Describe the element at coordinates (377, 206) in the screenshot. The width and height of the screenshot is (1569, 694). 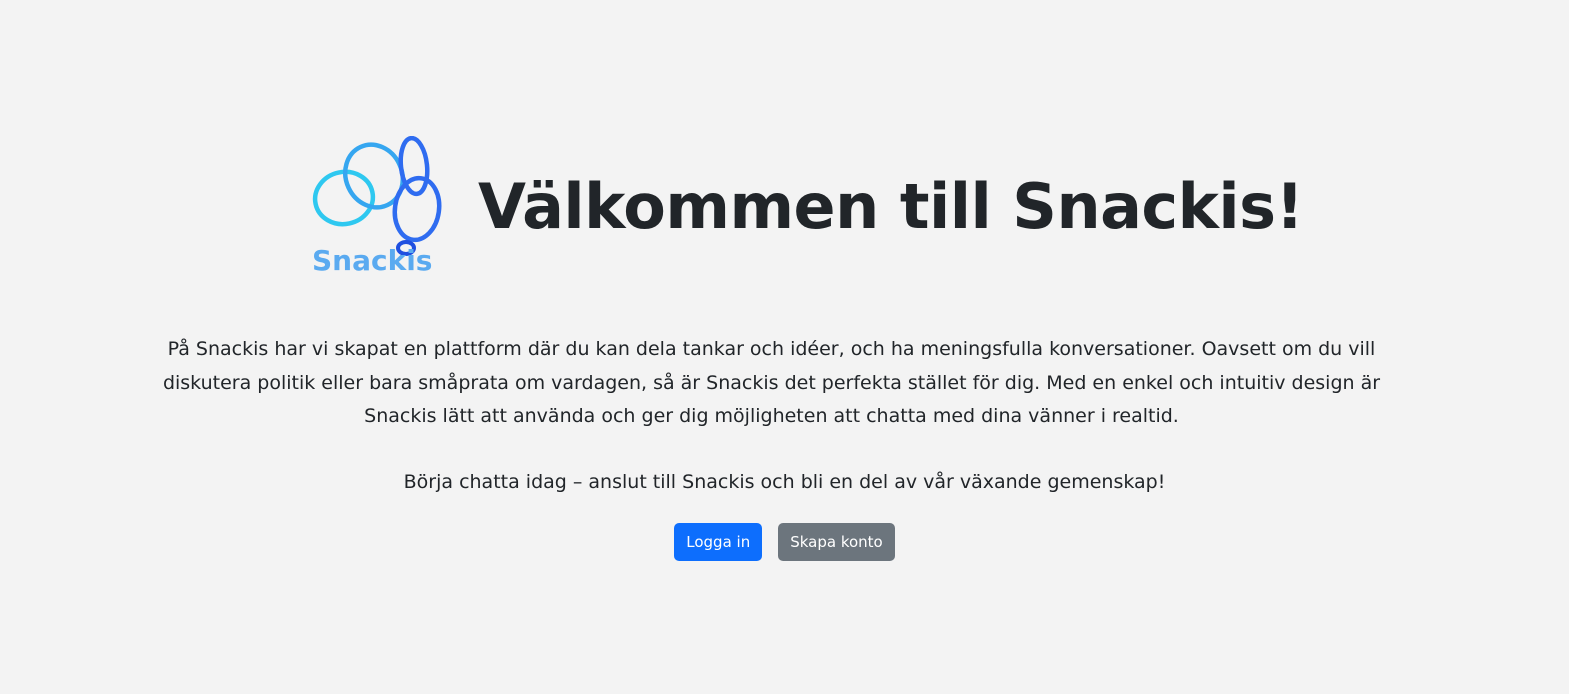
I see `snackis-logo: Snackis` at that location.